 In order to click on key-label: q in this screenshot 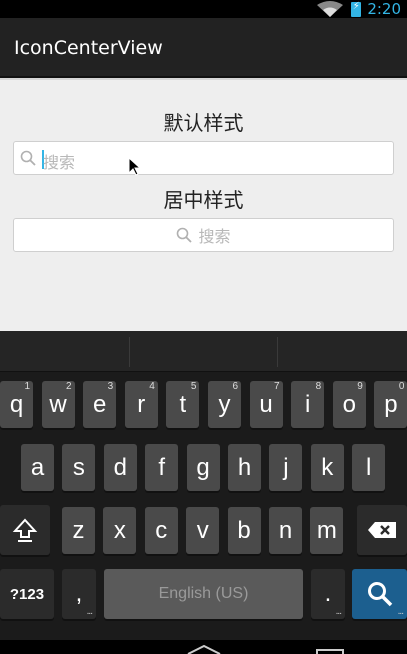, I will do `click(16, 404)`.